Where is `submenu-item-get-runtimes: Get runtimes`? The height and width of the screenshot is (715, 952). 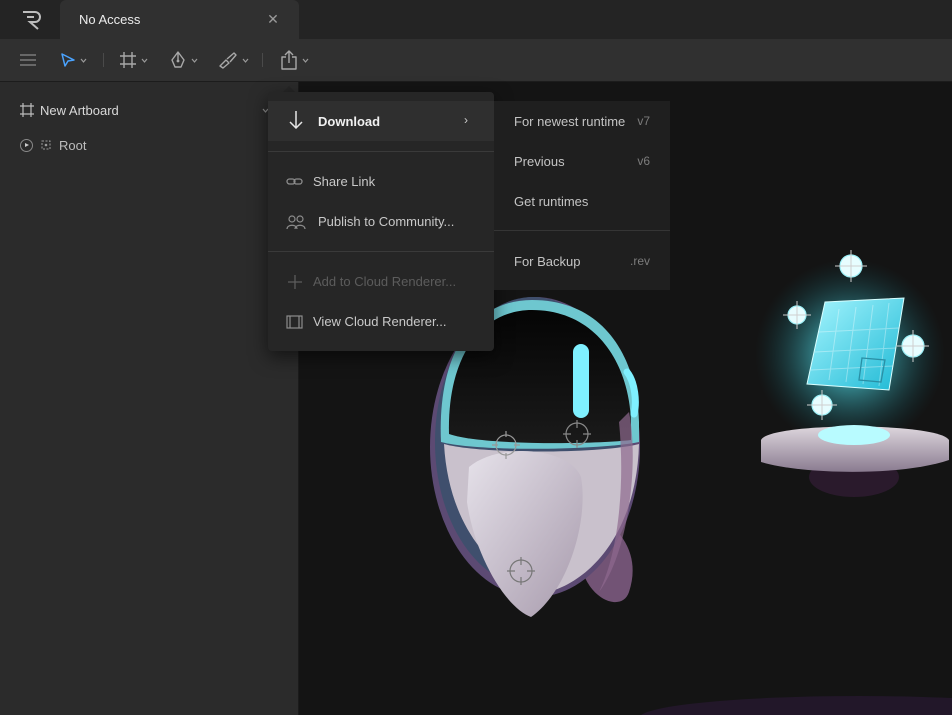 submenu-item-get-runtimes: Get runtimes is located at coordinates (582, 201).